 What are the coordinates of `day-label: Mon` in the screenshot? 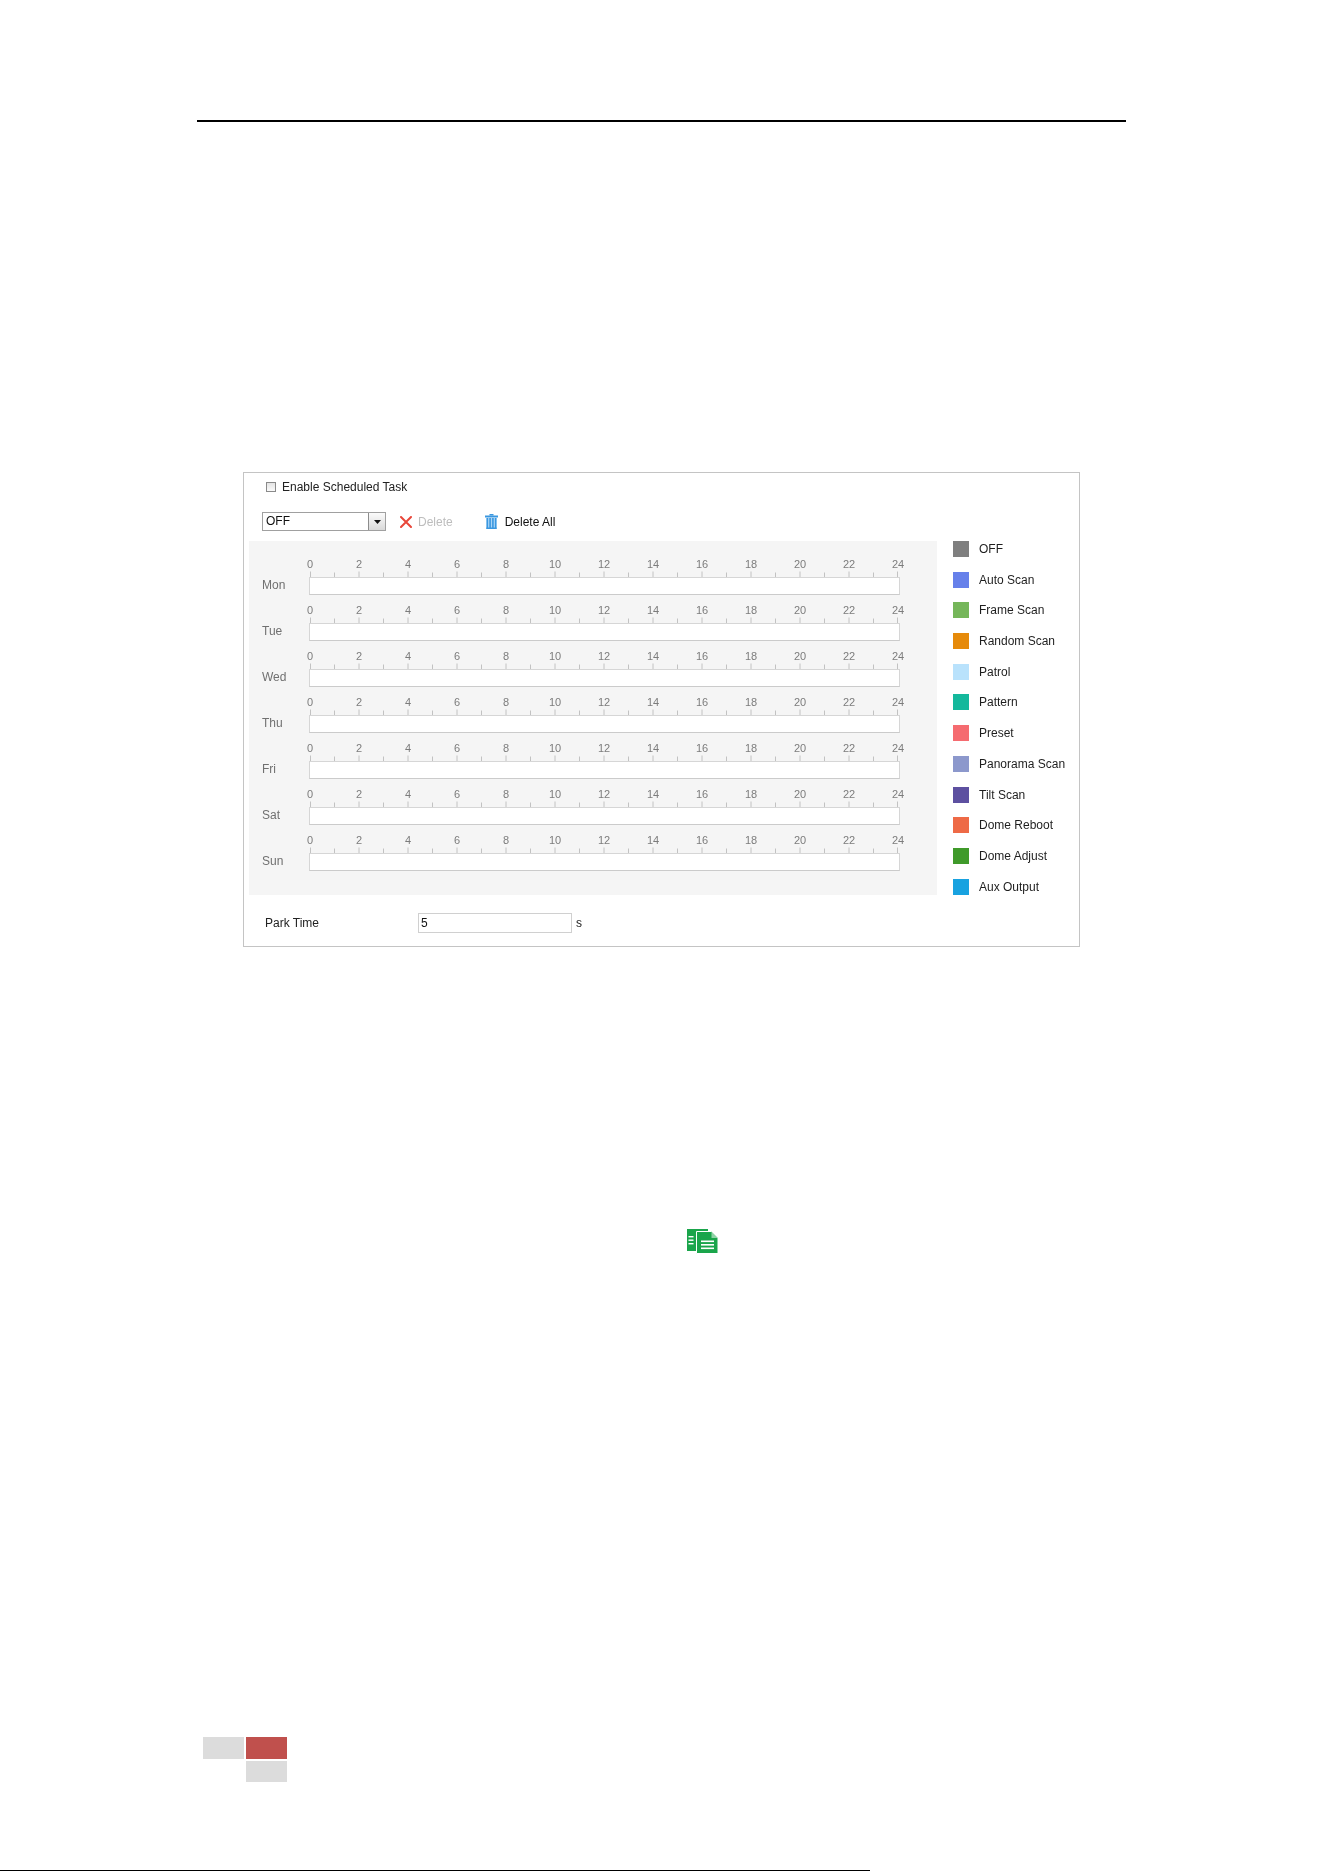 It's located at (274, 584).